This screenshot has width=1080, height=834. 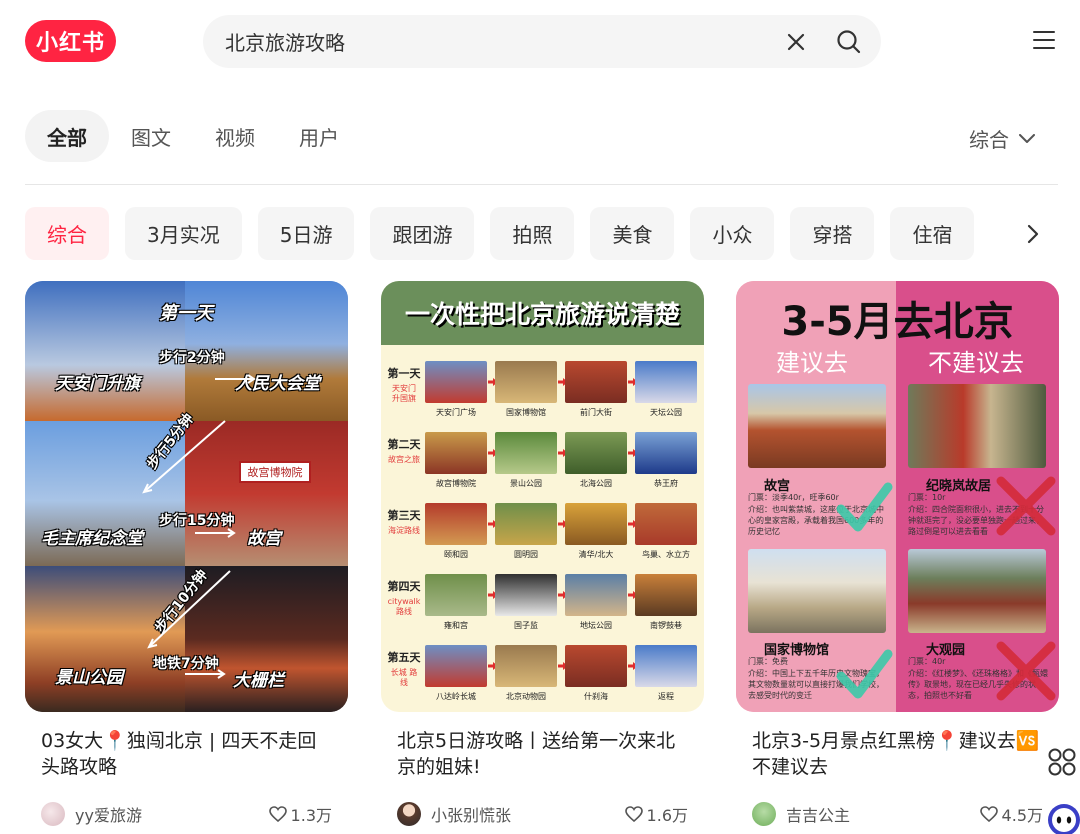 I want to click on chip-niche: 小众, so click(x=732, y=233).